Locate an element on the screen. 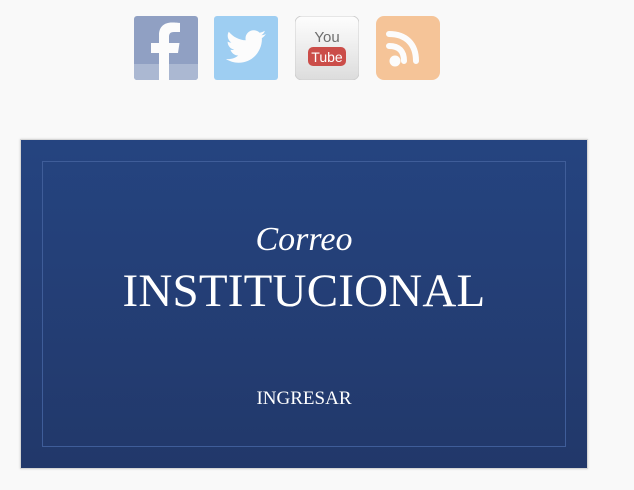 The height and width of the screenshot is (490, 634). facebook-icon is located at coordinates (166, 48).